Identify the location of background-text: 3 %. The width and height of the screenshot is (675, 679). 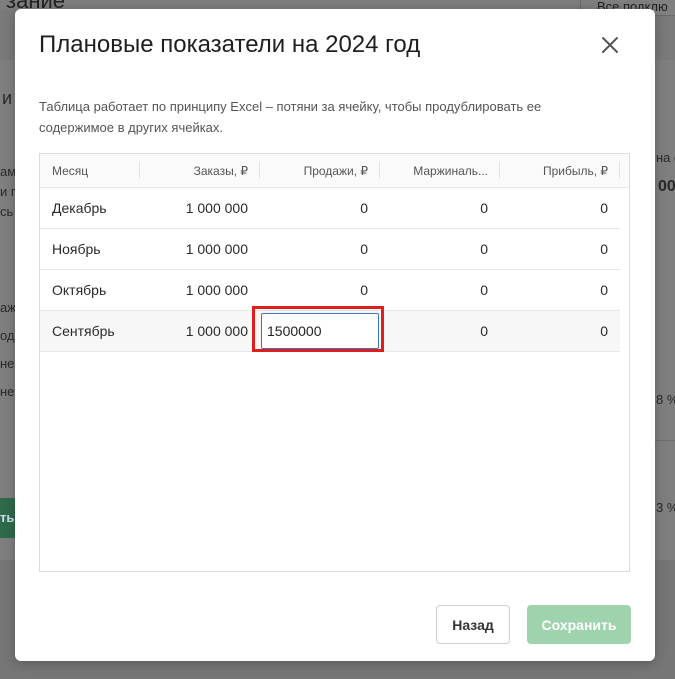
(665, 507).